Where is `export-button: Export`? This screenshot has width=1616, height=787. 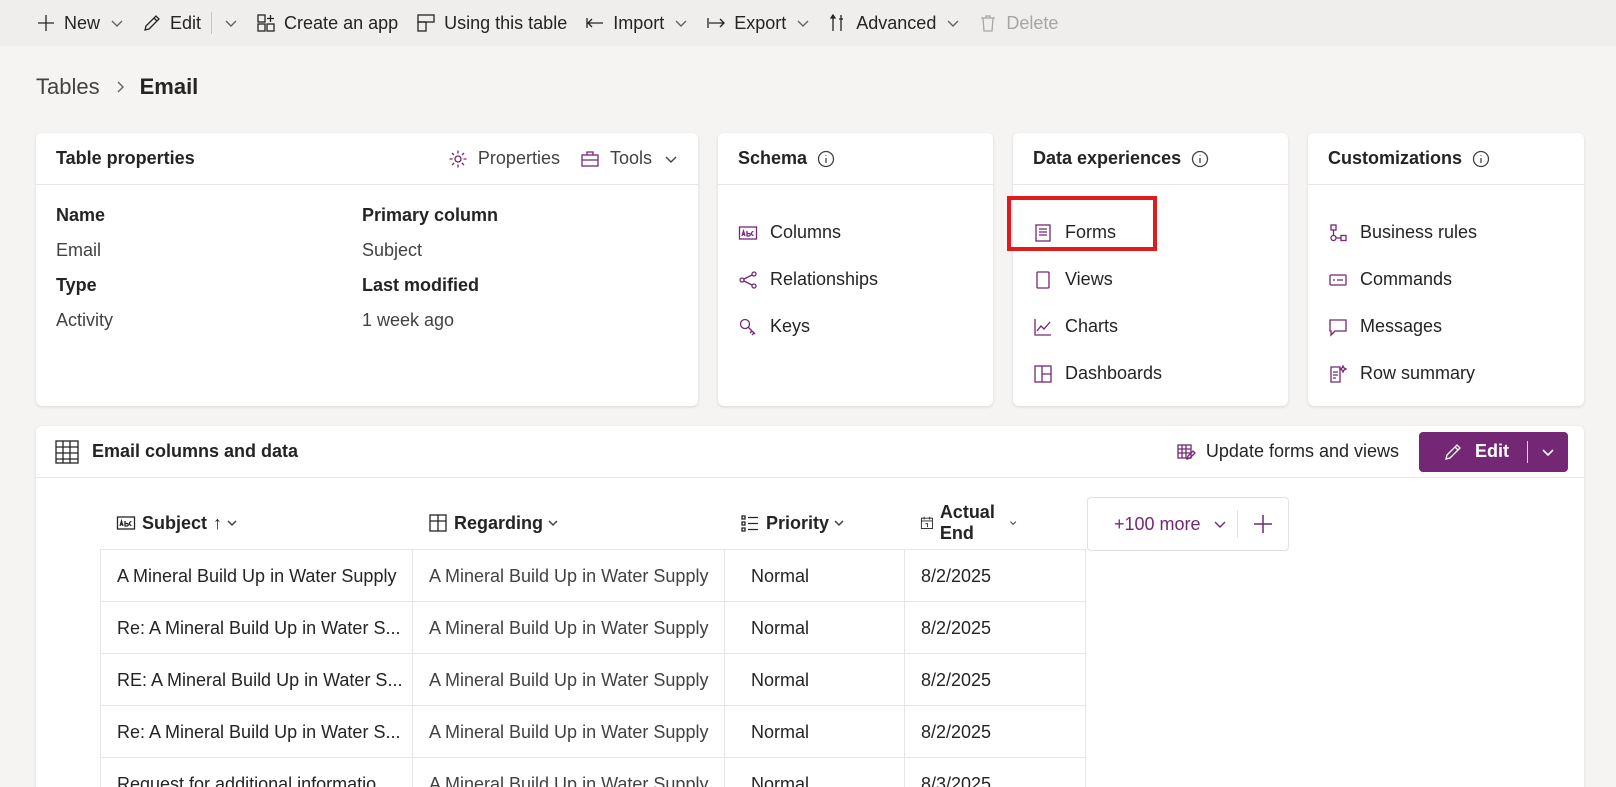
export-button: Export is located at coordinates (758, 23).